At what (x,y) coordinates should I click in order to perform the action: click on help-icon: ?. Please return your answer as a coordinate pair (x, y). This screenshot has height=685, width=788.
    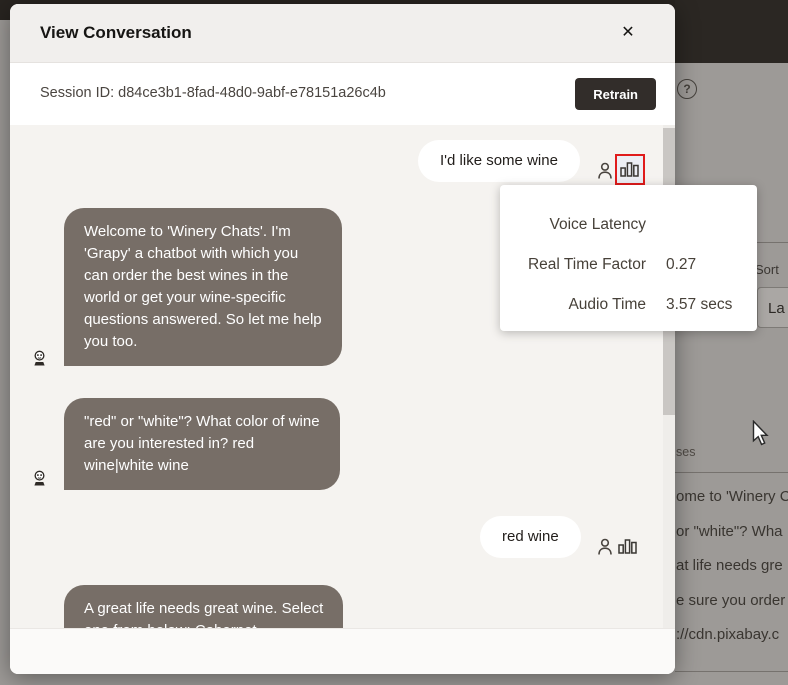
    Looking at the image, I should click on (687, 89).